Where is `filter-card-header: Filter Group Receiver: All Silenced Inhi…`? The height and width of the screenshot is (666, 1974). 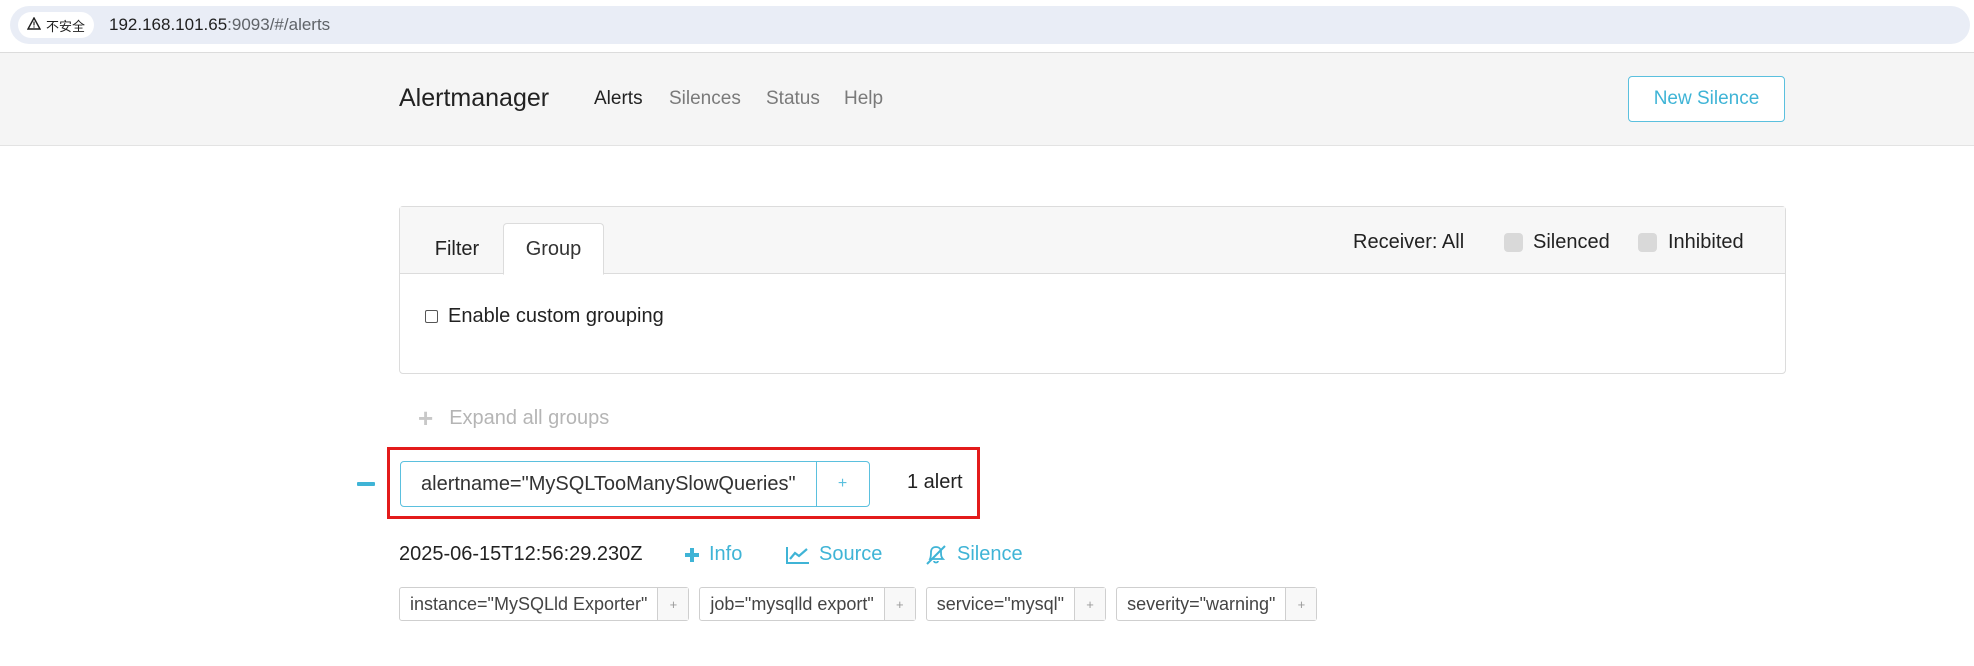
filter-card-header: Filter Group Receiver: All Silenced Inhi… is located at coordinates (1092, 241).